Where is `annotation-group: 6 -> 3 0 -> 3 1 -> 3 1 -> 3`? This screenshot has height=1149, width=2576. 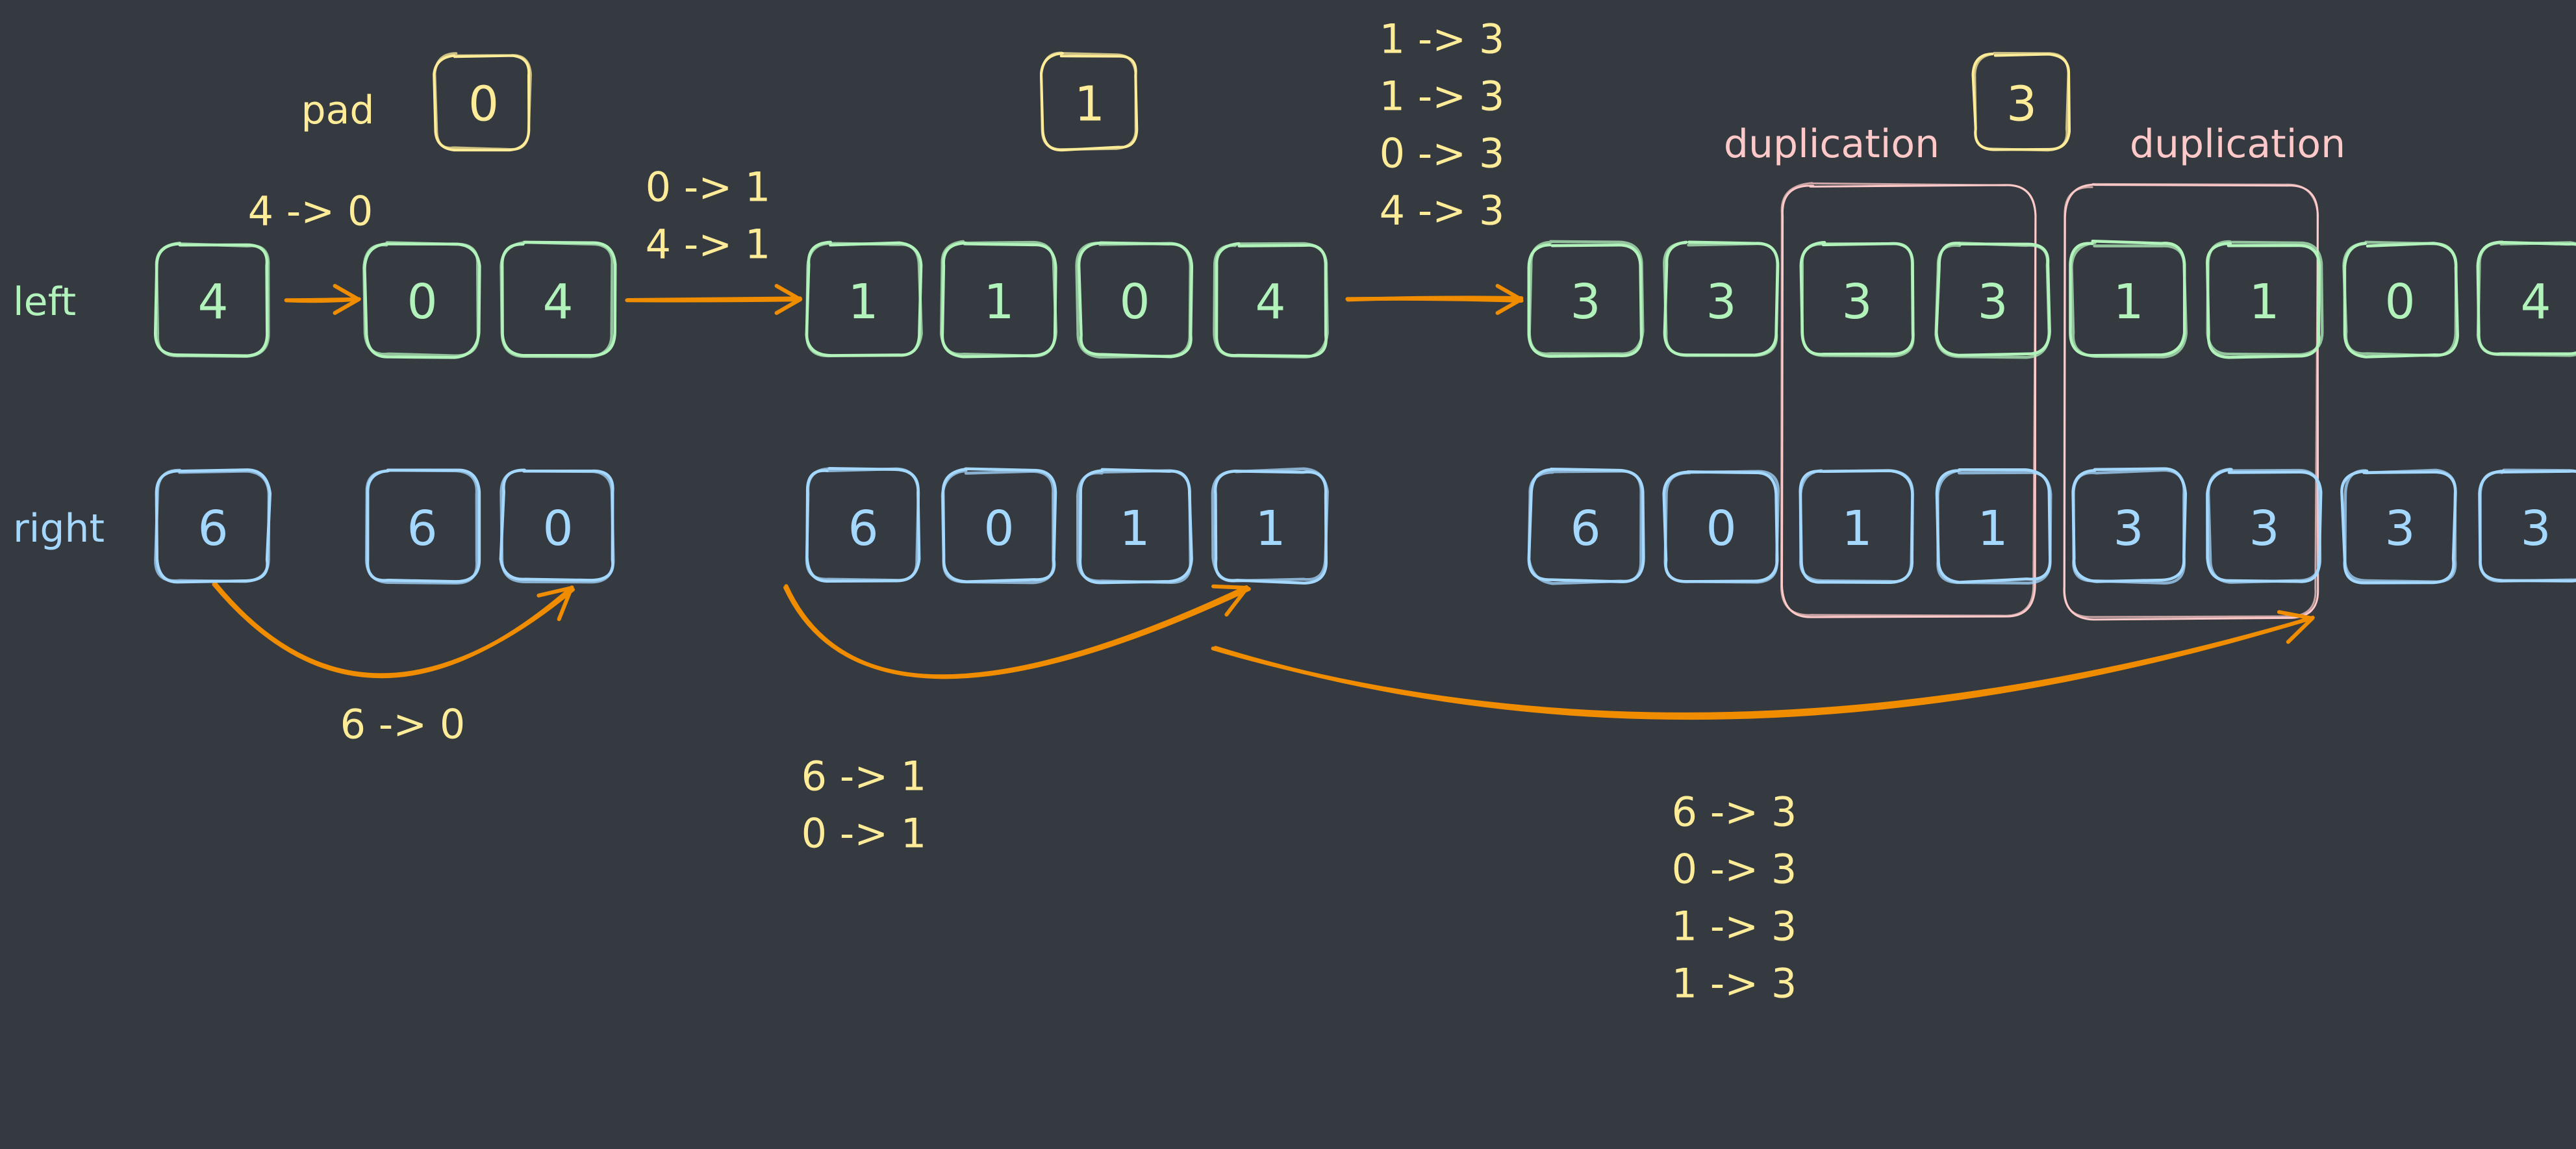
annotation-group: 6 -> 3 0 -> 3 1 -> 3 1 -> 3 is located at coordinates (1734, 898).